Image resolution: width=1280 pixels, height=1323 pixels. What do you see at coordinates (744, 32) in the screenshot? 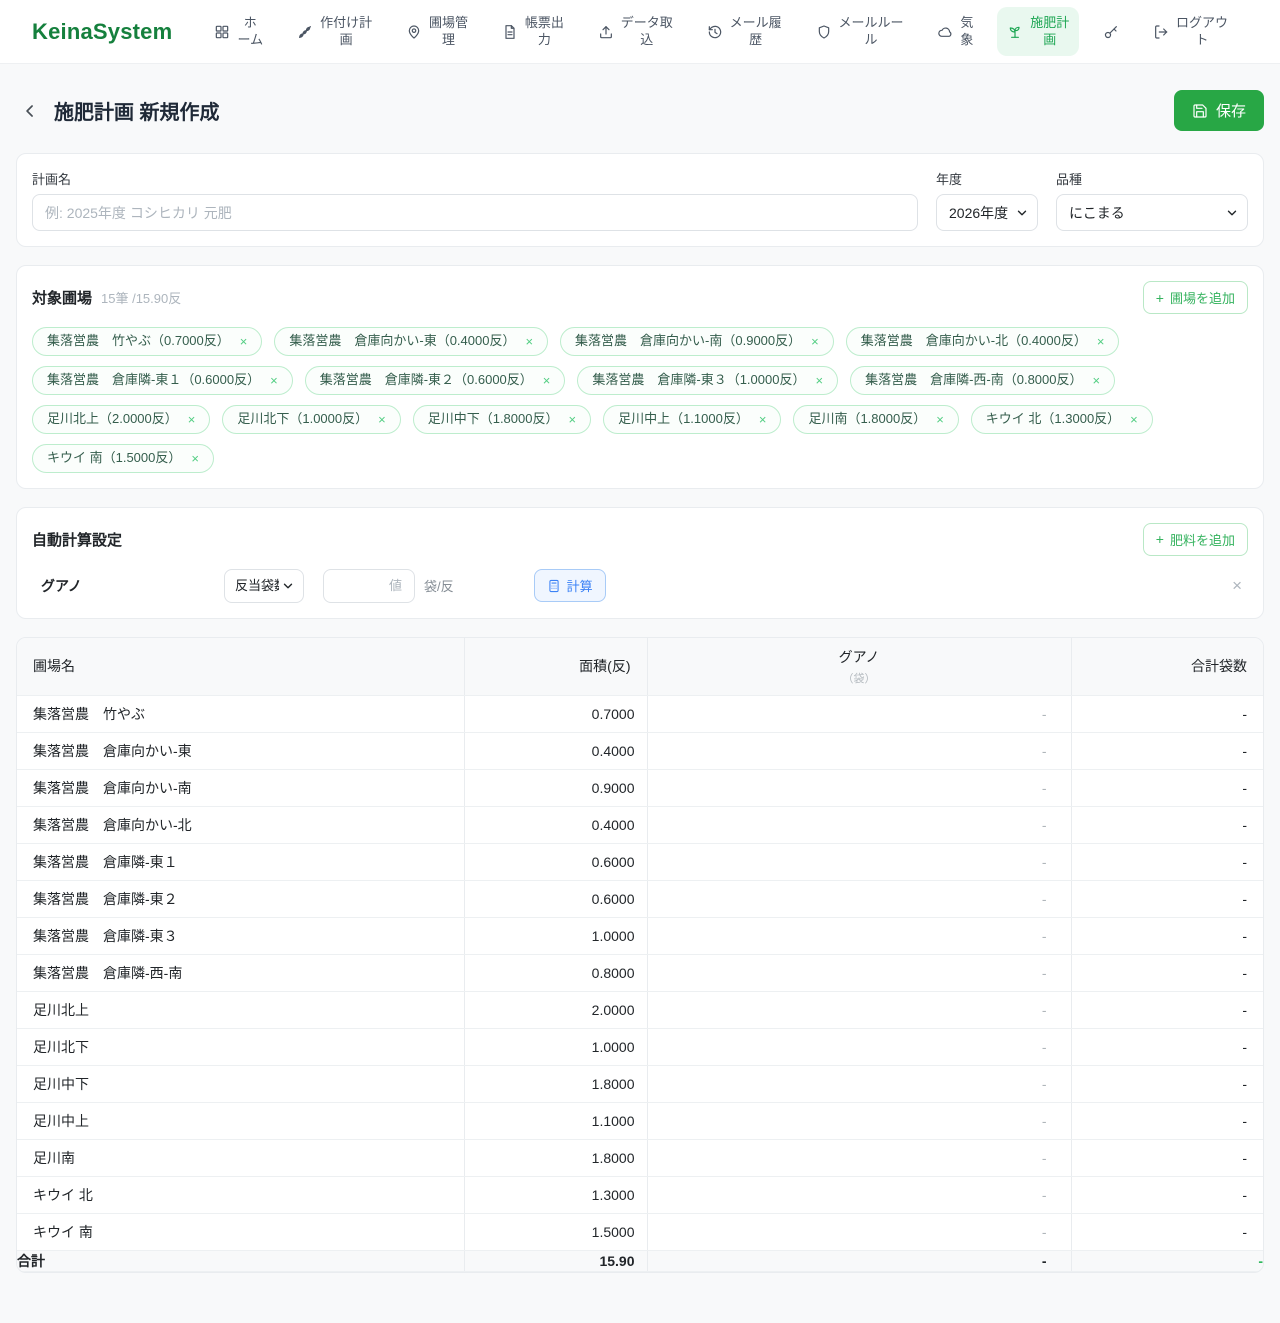
I see `nav-item-mail-history: メール履歴` at bounding box center [744, 32].